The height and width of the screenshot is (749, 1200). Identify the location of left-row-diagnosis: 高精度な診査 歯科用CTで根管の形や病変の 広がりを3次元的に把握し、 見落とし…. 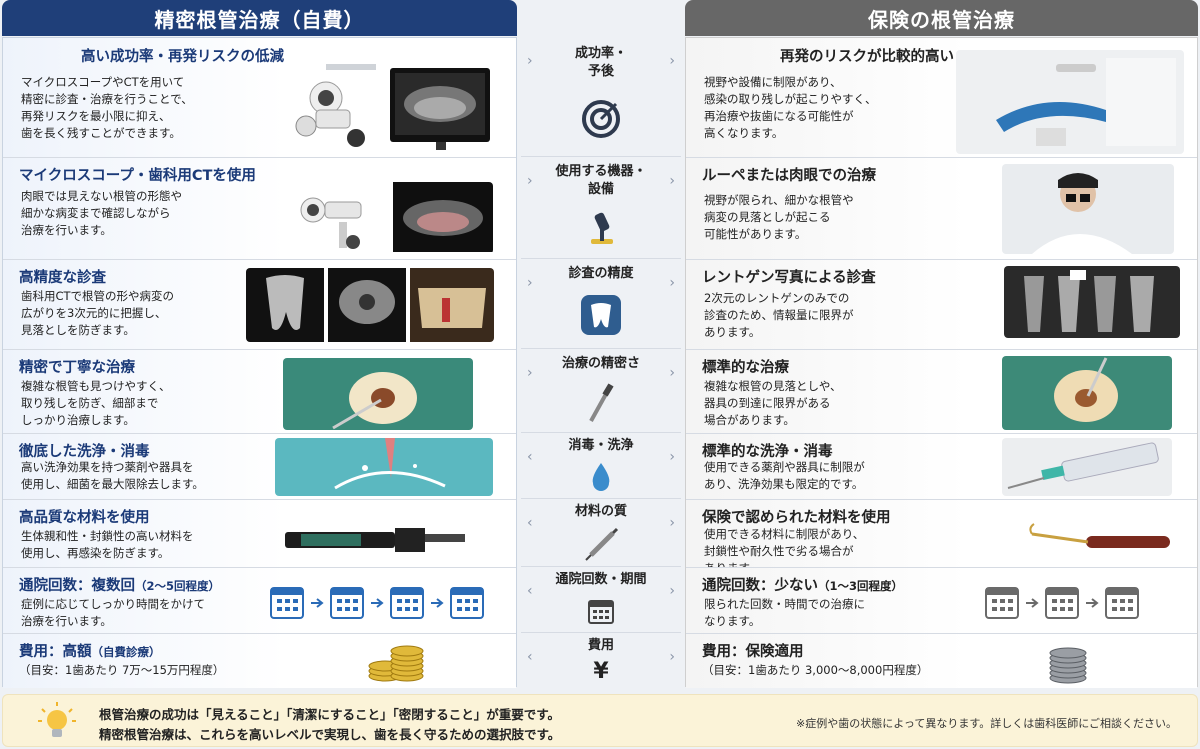
(259, 305).